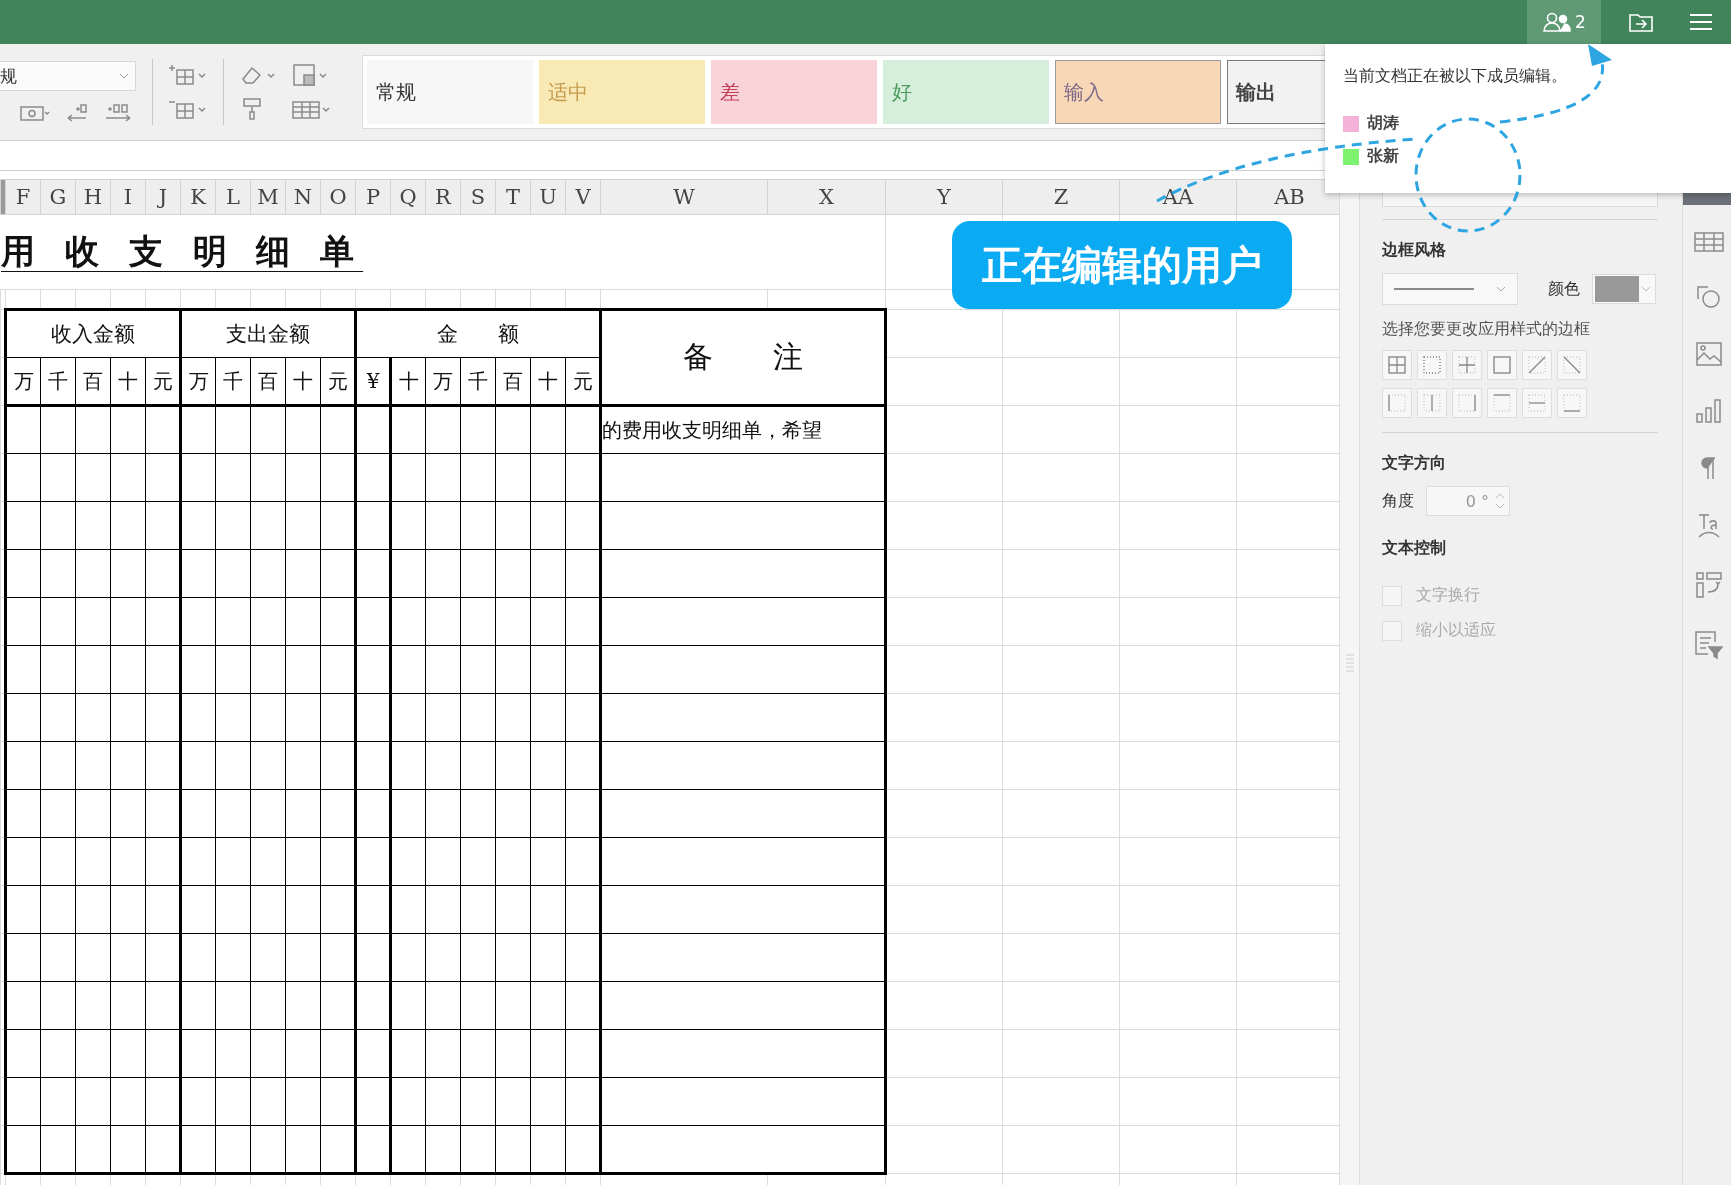  Describe the element at coordinates (1122, 265) in the screenshot. I see `callout-label: 正在编辑的用户` at that location.